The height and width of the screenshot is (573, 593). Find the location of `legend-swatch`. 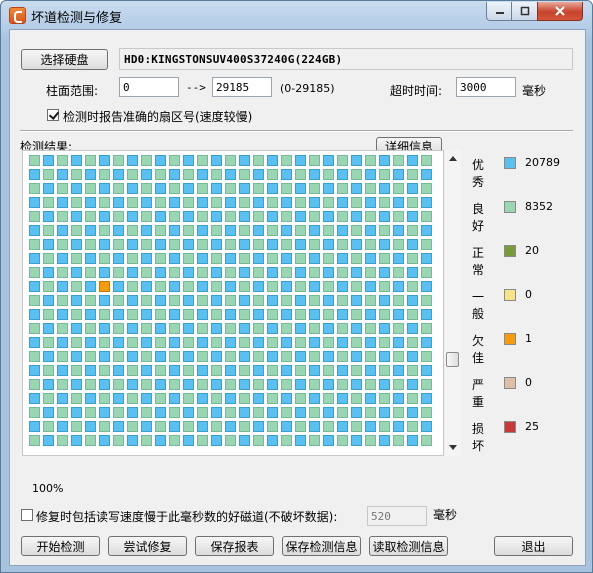

legend-swatch is located at coordinates (510, 163).